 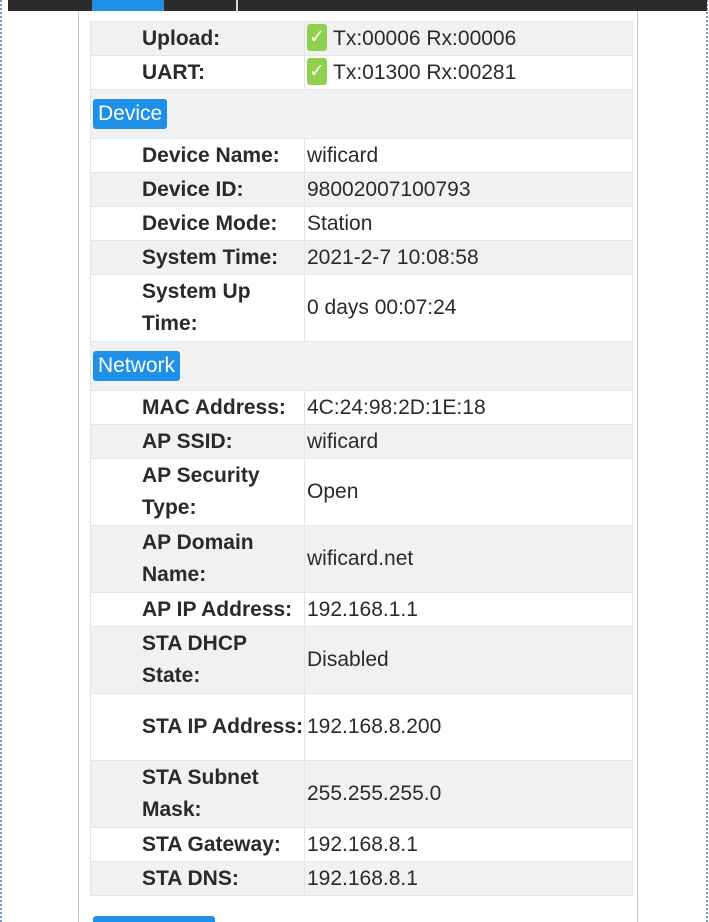 What do you see at coordinates (468, 257) in the screenshot?
I see `row-value: 2021-2-7 10:08:58` at bounding box center [468, 257].